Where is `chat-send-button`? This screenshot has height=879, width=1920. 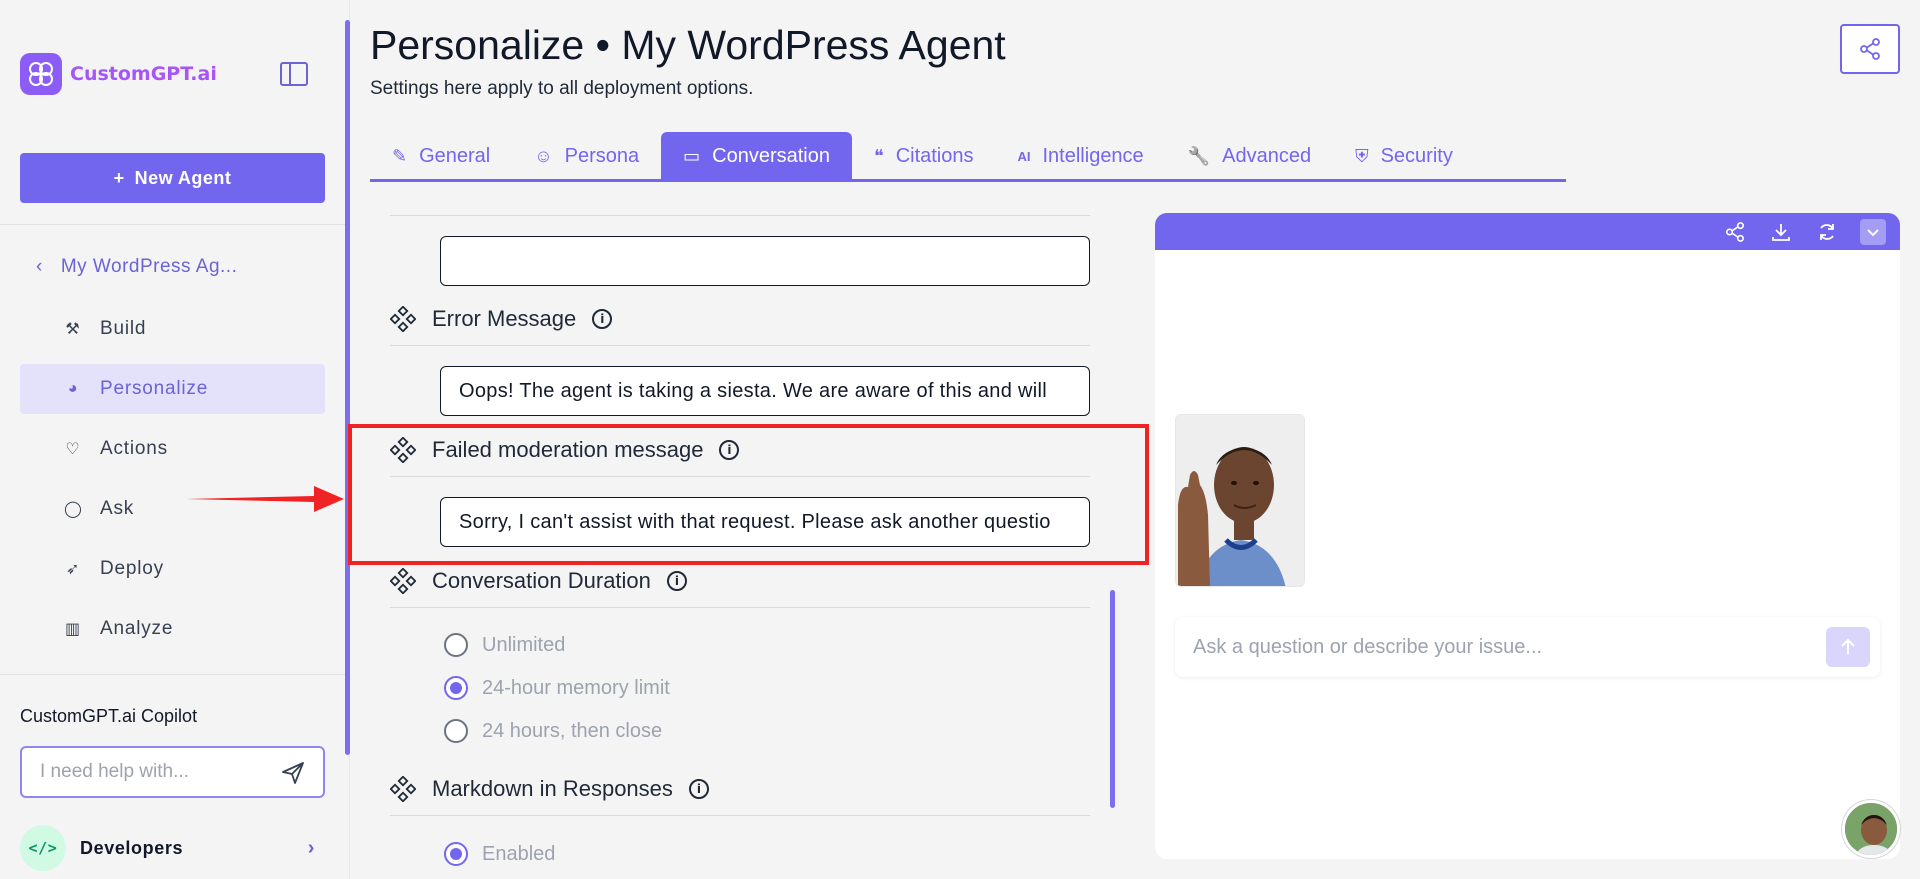 chat-send-button is located at coordinates (1848, 647).